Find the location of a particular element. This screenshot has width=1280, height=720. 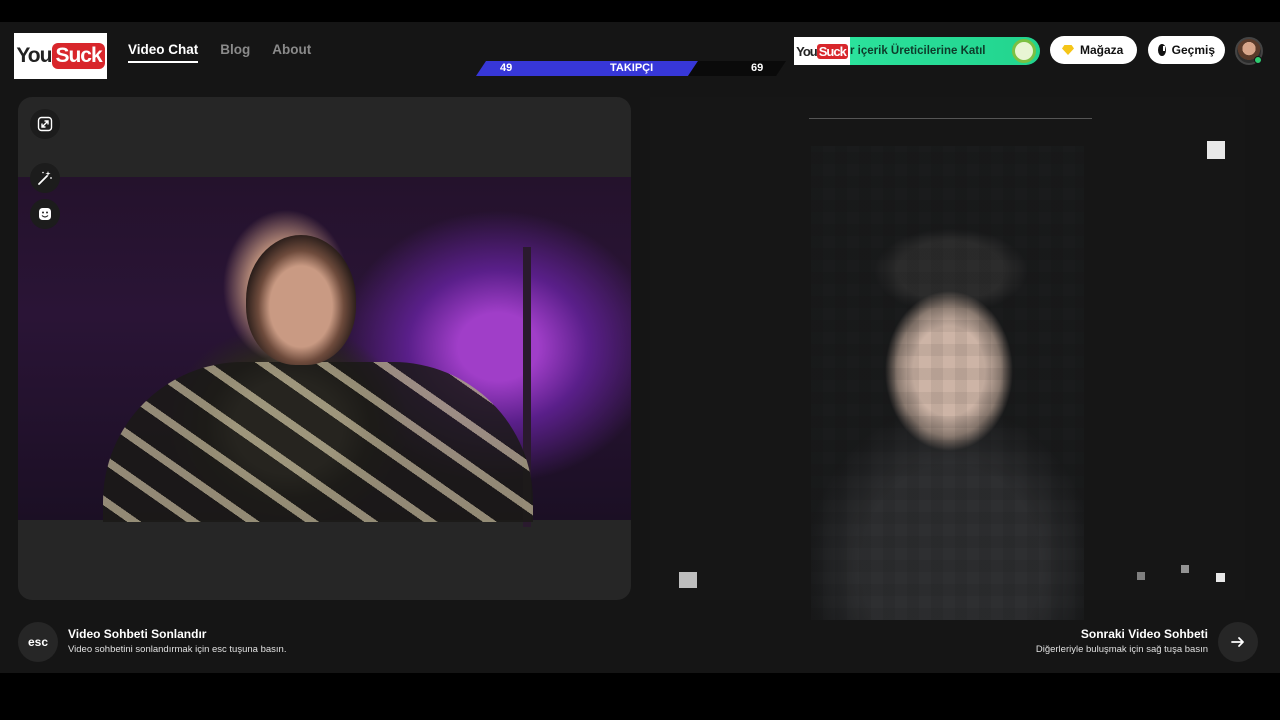

nav-blog: Blog is located at coordinates (235, 52).